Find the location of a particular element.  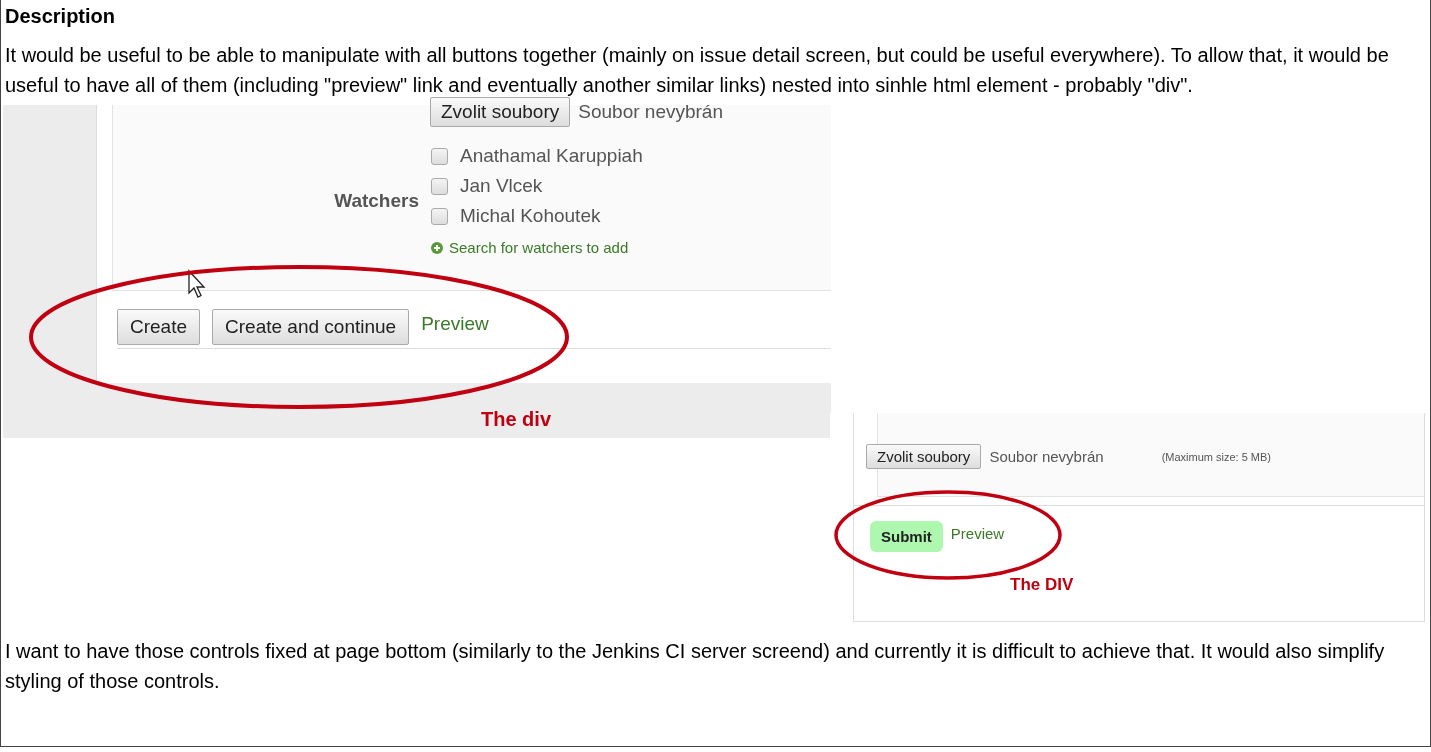

section-heading: Description is located at coordinates (61, 16).